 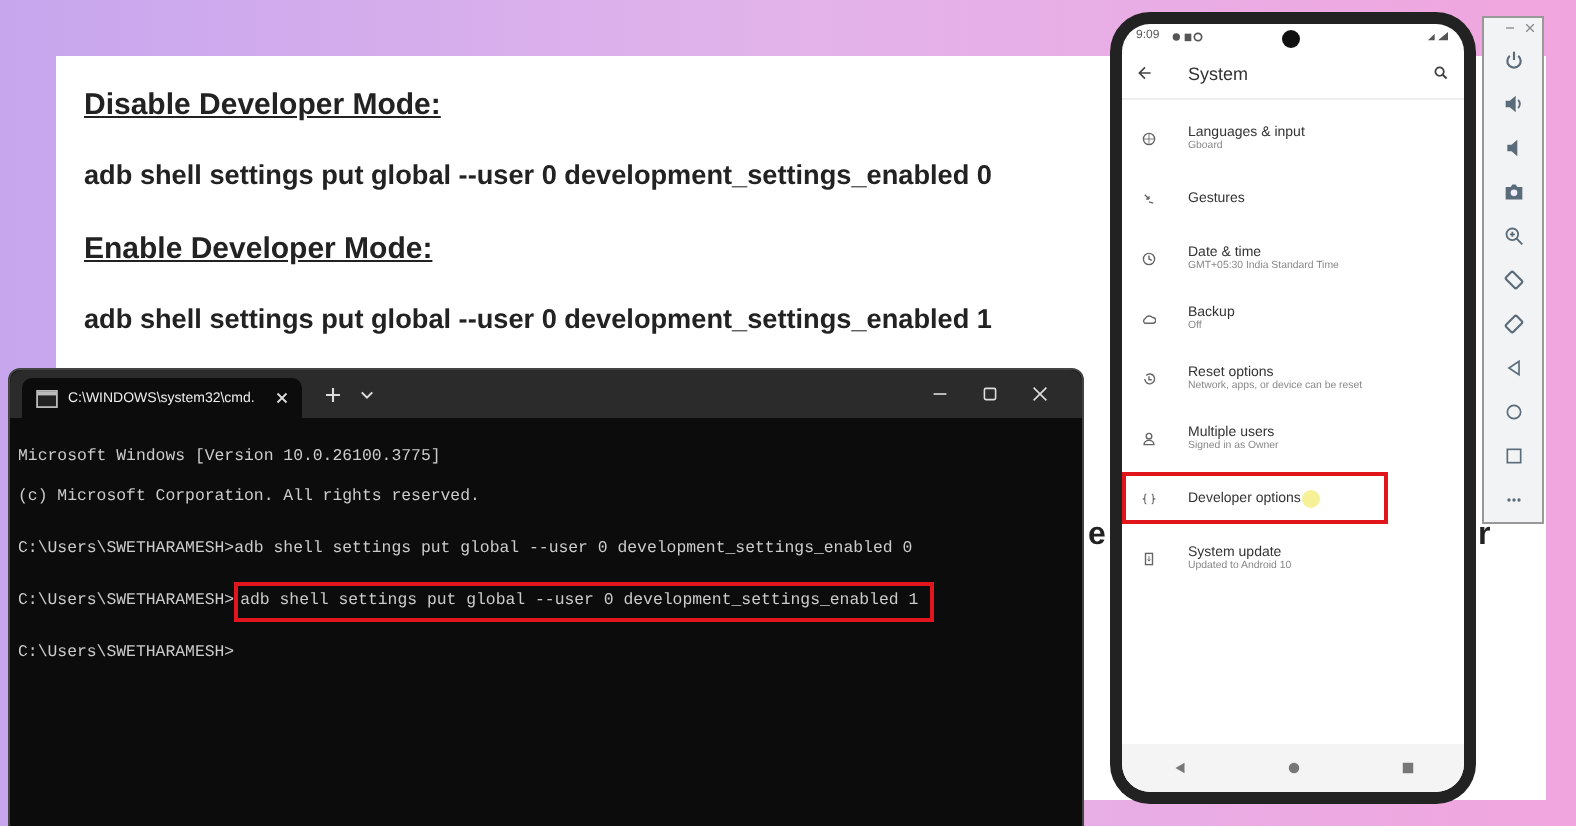 I want to click on terminal-line: (c) Microsoft Corporation. All rights reserved., so click(x=250, y=498).